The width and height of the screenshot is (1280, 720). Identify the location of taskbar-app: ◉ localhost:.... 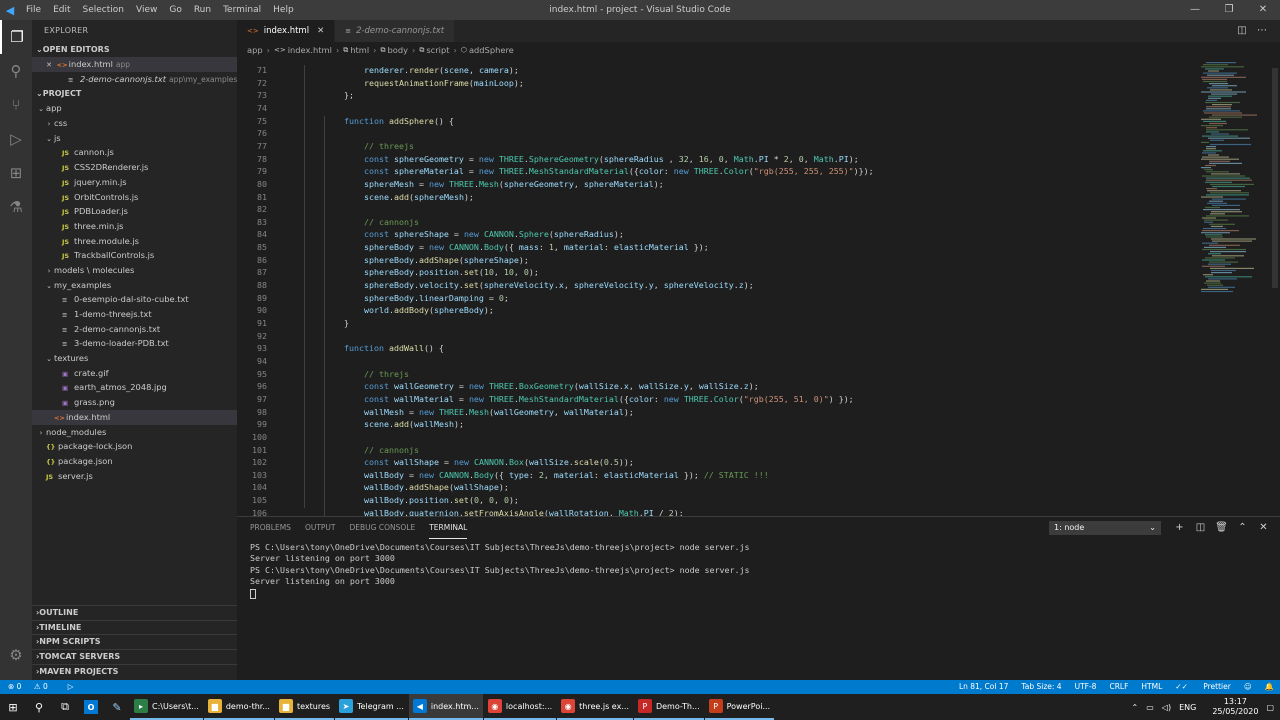
(520, 707).